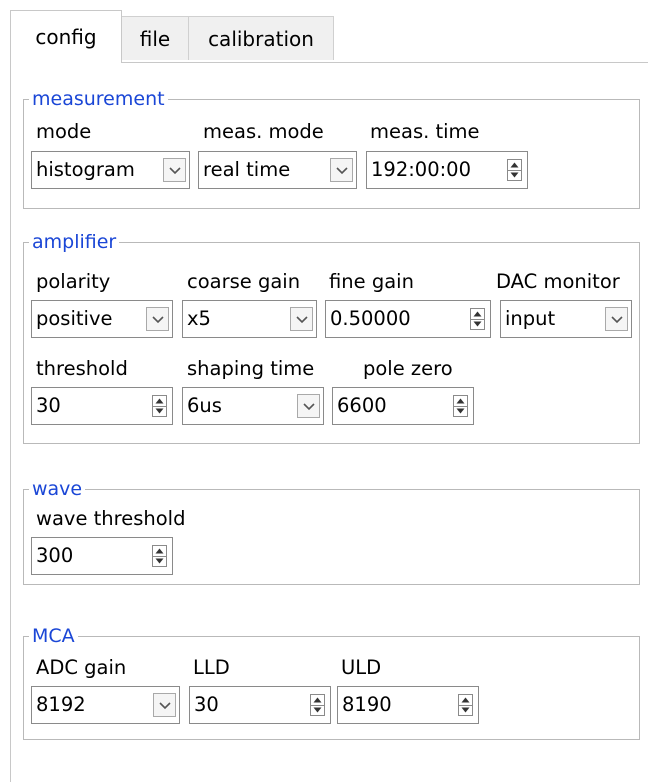 The width and height of the screenshot is (648, 782). What do you see at coordinates (206, 704) in the screenshot?
I see `lld-value: 30` at bounding box center [206, 704].